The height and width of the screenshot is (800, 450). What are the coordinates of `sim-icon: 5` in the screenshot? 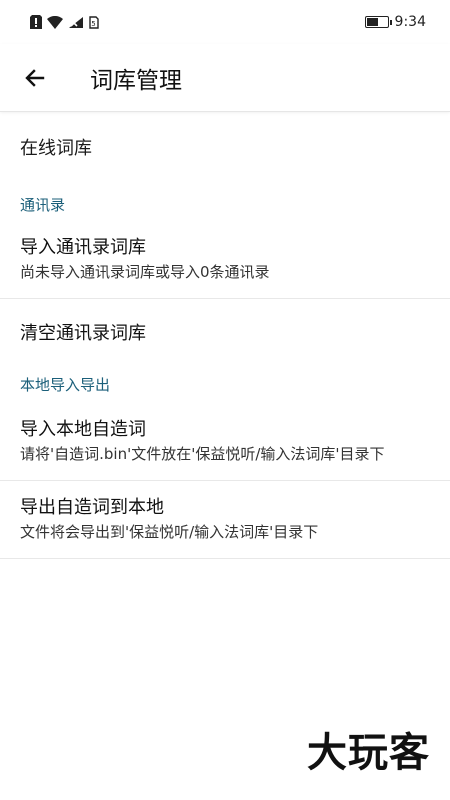 It's located at (94, 22).